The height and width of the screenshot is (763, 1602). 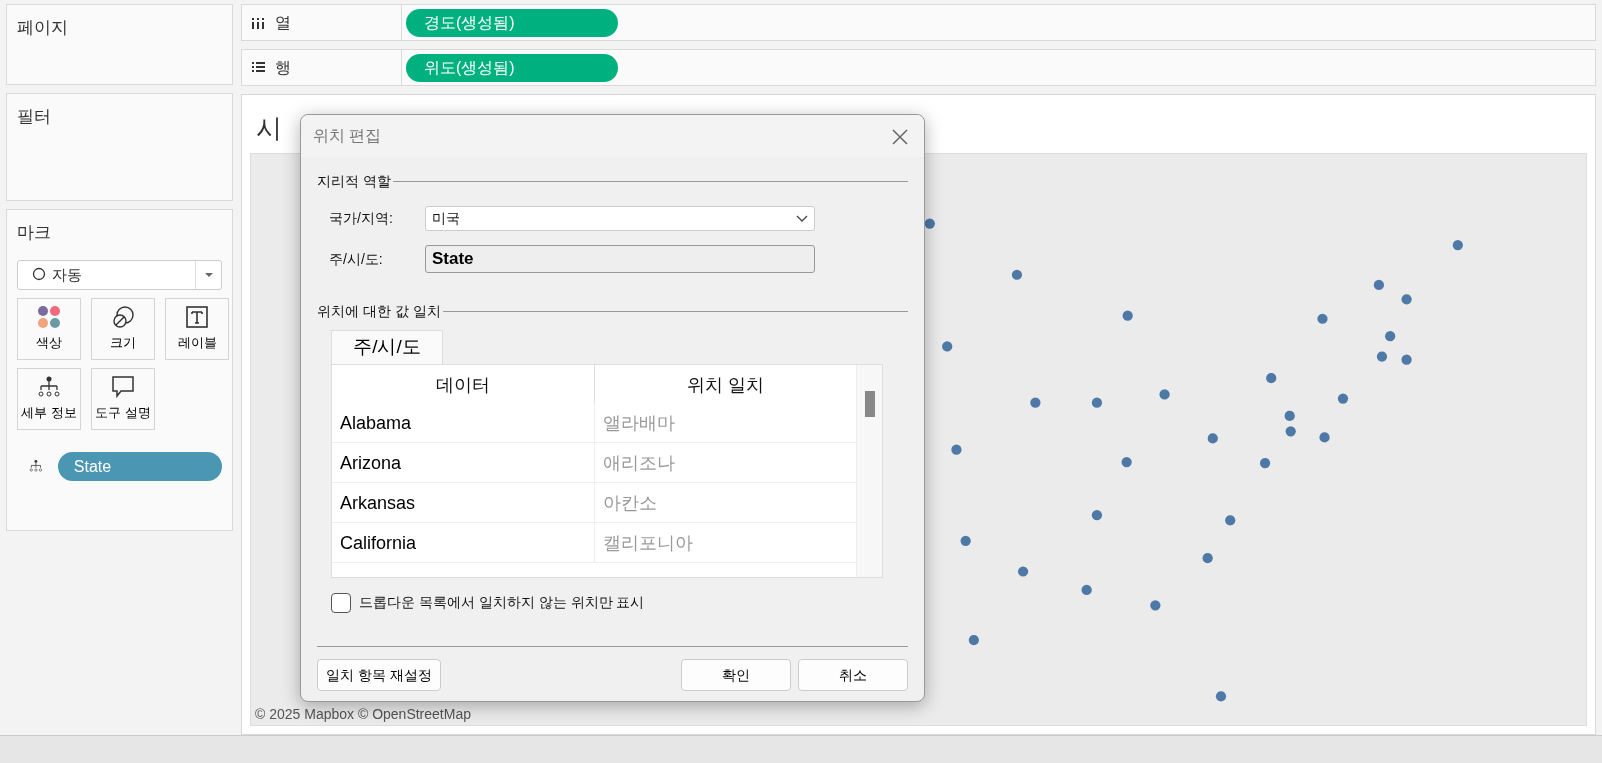 What do you see at coordinates (620, 259) in the screenshot?
I see `state-field: State` at bounding box center [620, 259].